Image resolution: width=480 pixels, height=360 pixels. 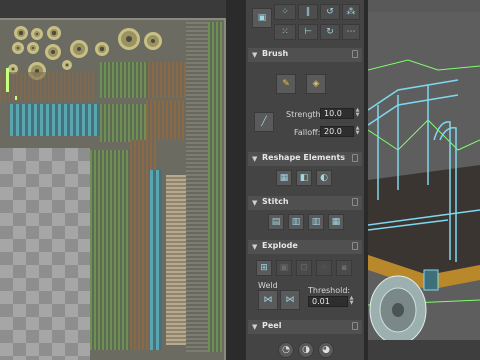 What do you see at coordinates (284, 268) in the screenshot?
I see `explode-by-smoothing-icon: ▣` at bounding box center [284, 268].